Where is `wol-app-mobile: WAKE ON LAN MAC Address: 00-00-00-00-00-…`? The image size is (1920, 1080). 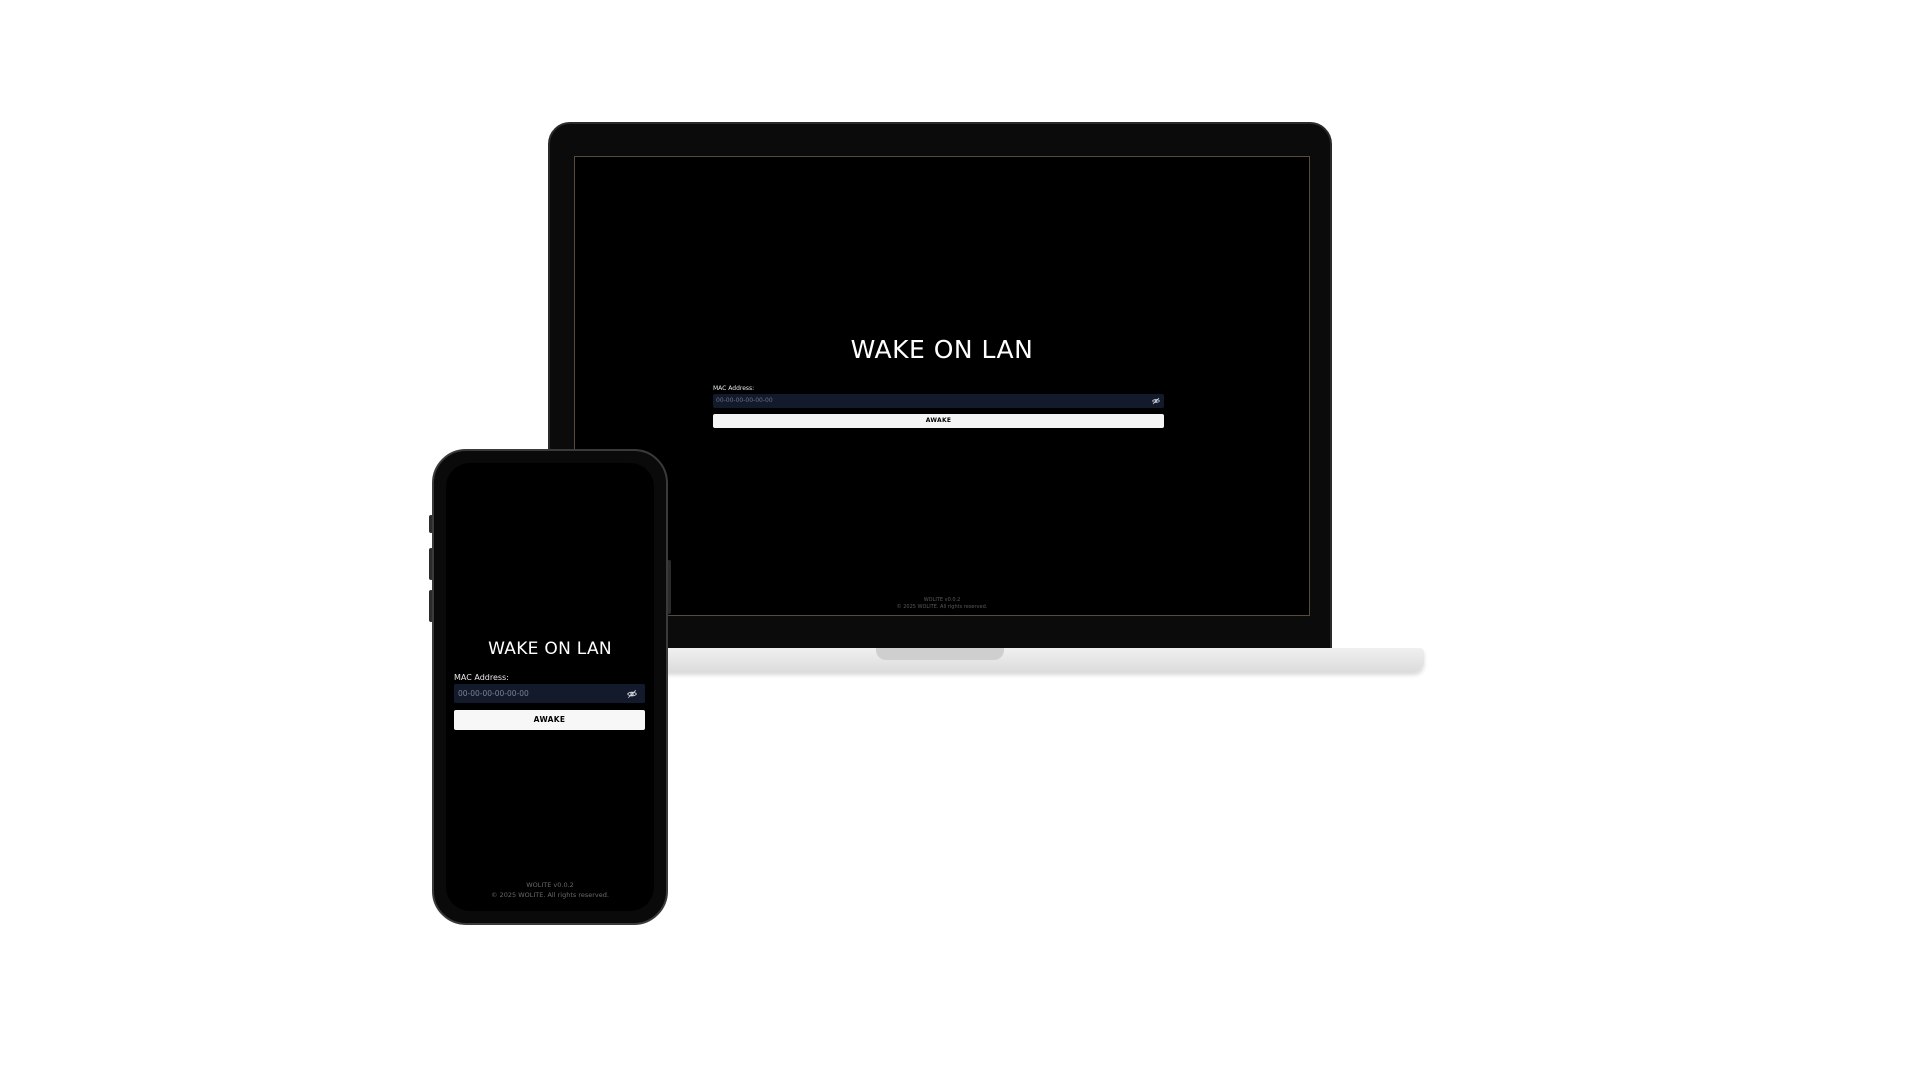
wol-app-mobile: WAKE ON LAN MAC Address: 00-00-00-00-00-… is located at coordinates (550, 687).